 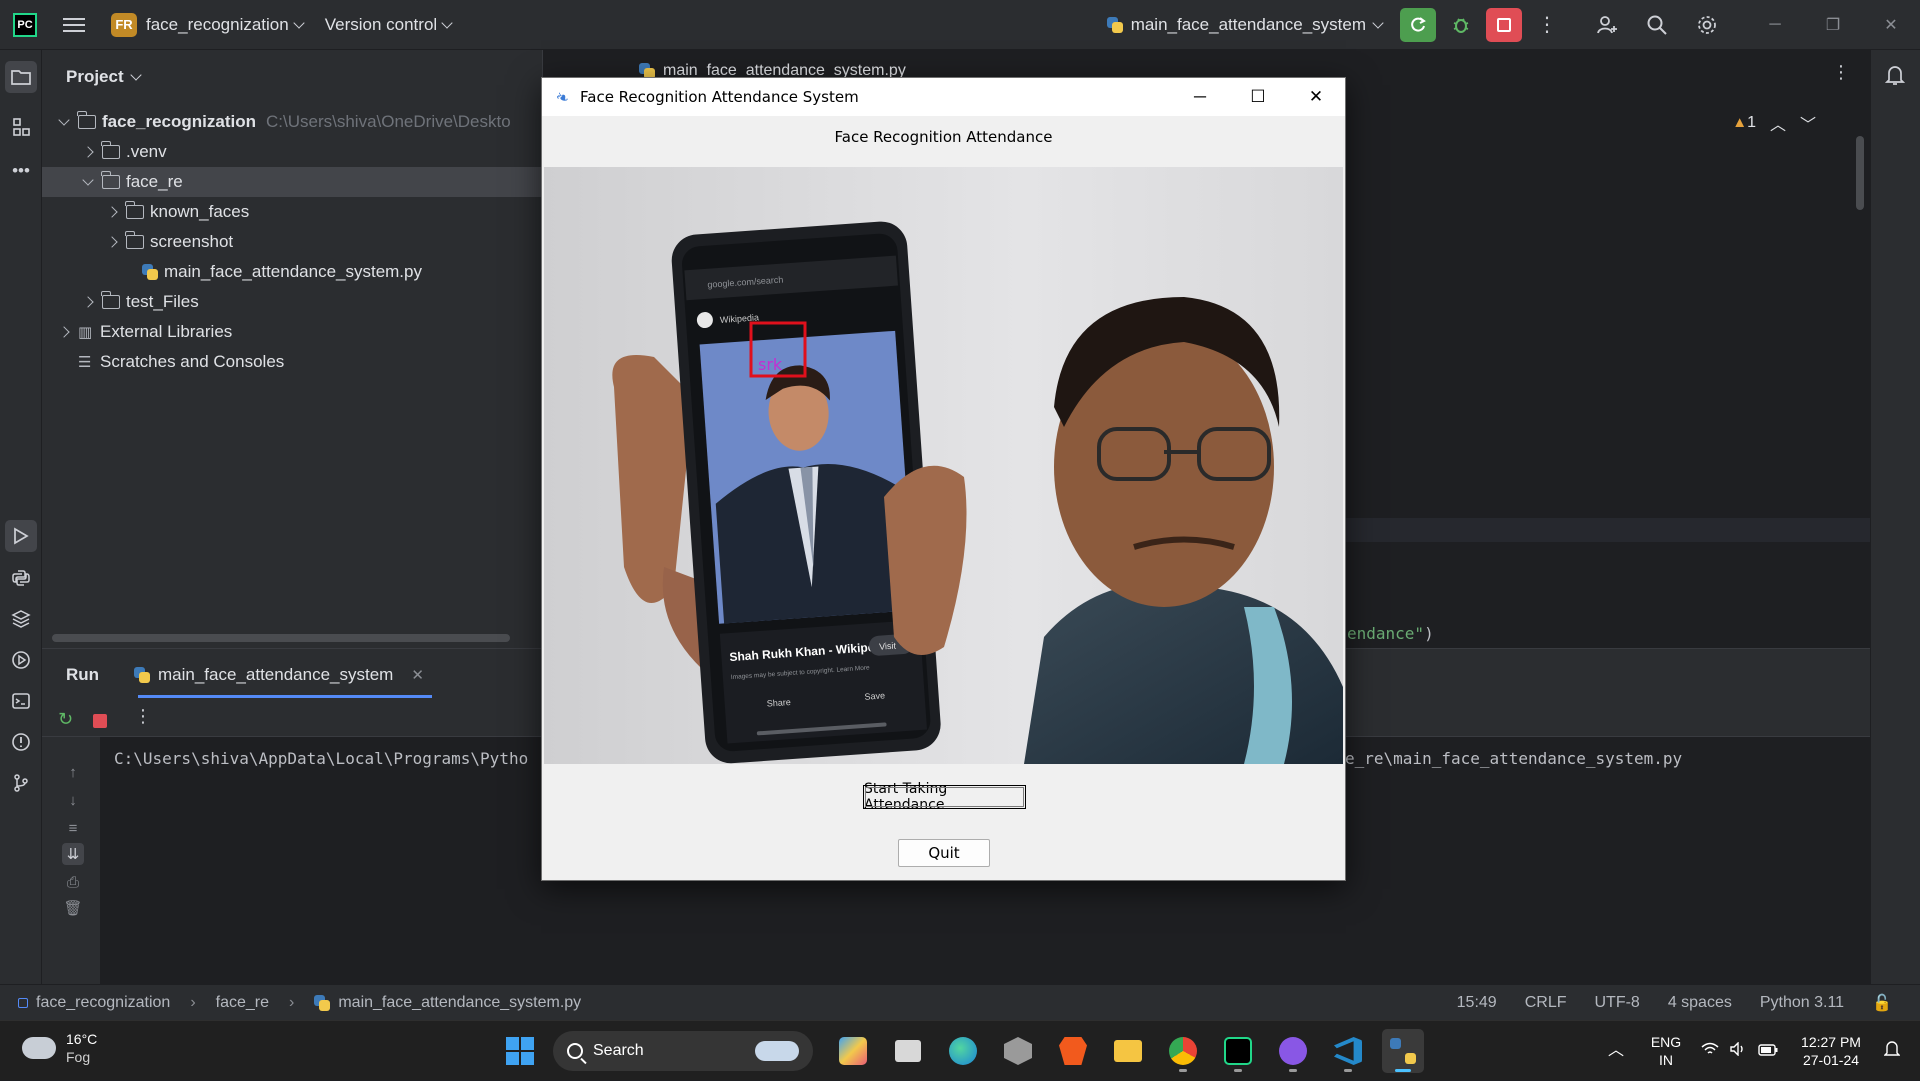 I want to click on python-packages-icon, so click(x=21, y=619).